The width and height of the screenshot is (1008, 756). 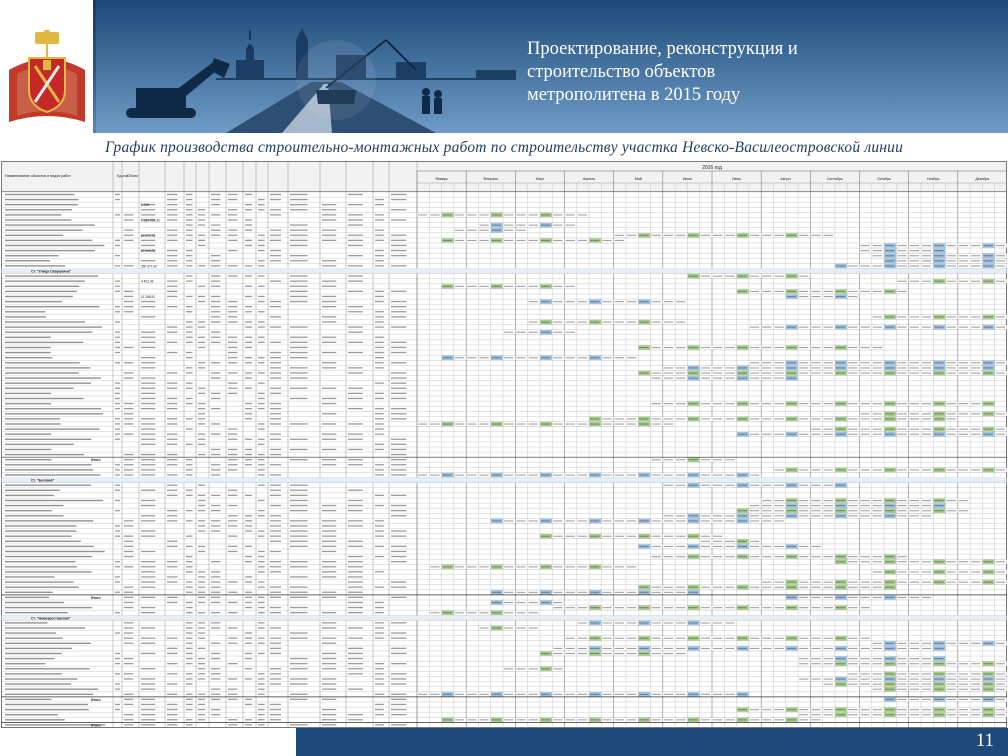 What do you see at coordinates (785, 179) in the screenshot?
I see `month-header: Август` at bounding box center [785, 179].